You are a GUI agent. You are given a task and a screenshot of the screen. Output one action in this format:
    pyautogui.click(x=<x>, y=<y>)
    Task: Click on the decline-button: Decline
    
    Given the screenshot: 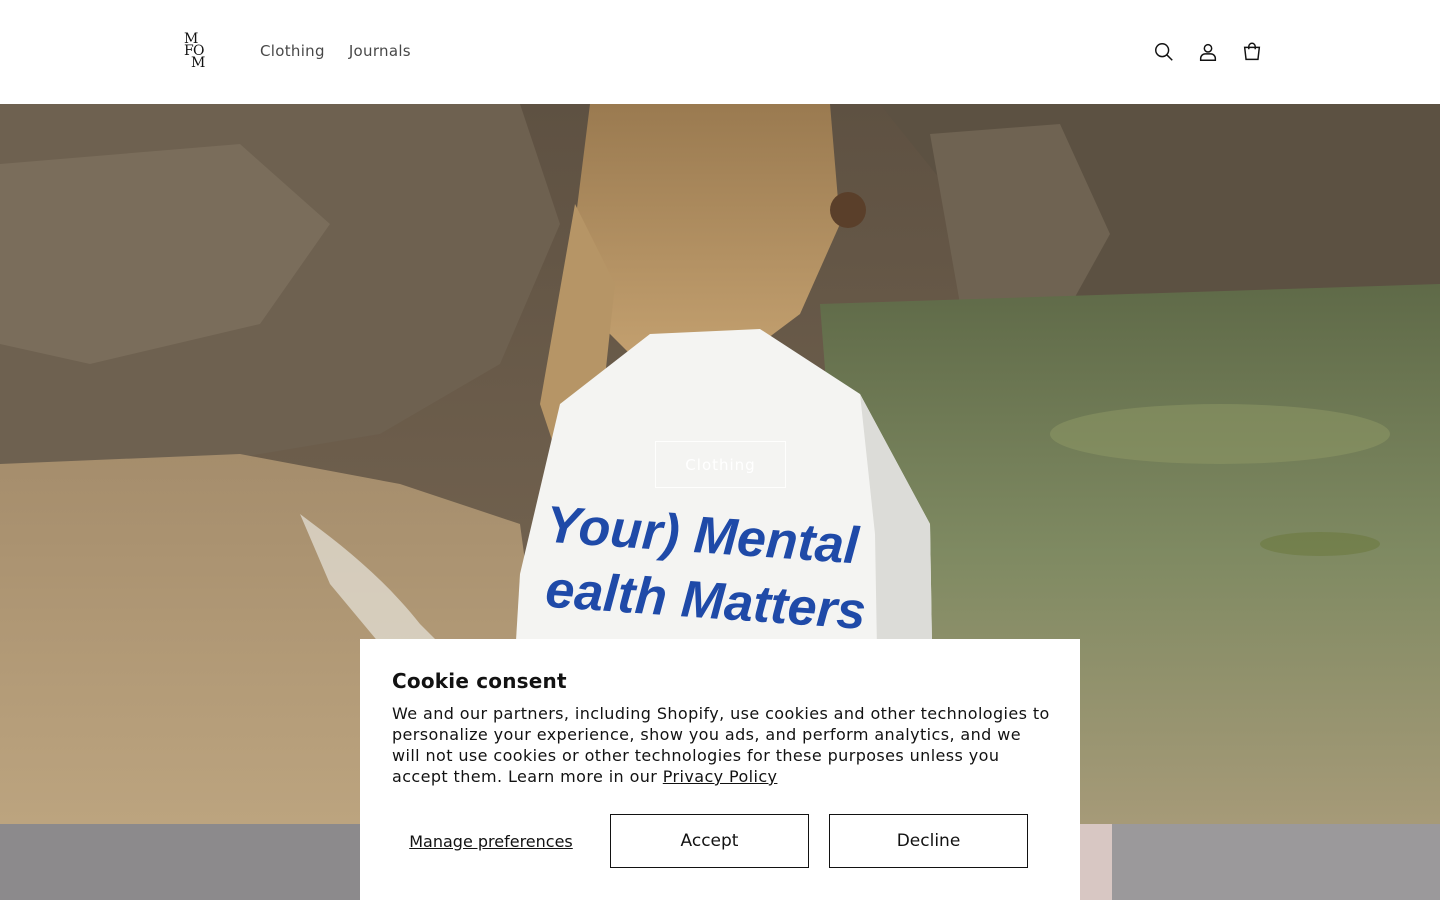 What is the action you would take?
    pyautogui.click(x=928, y=841)
    